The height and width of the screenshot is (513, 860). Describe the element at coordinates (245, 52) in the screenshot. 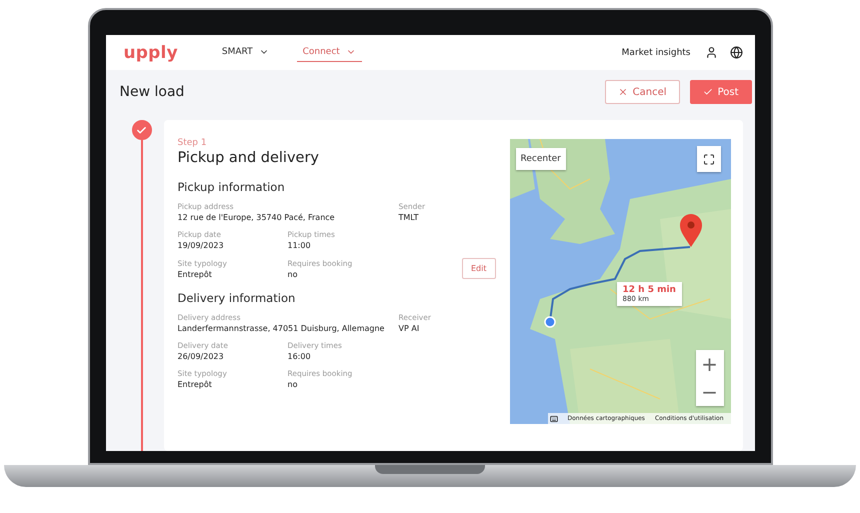

I see `nav-tab: SMART` at that location.